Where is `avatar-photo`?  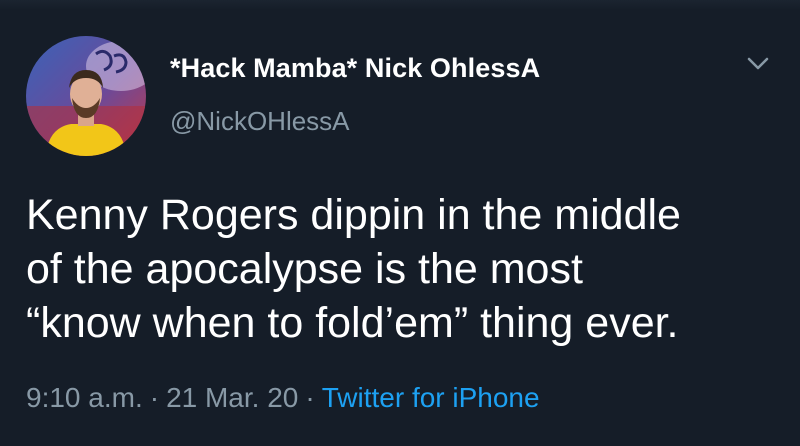
avatar-photo is located at coordinates (86, 96).